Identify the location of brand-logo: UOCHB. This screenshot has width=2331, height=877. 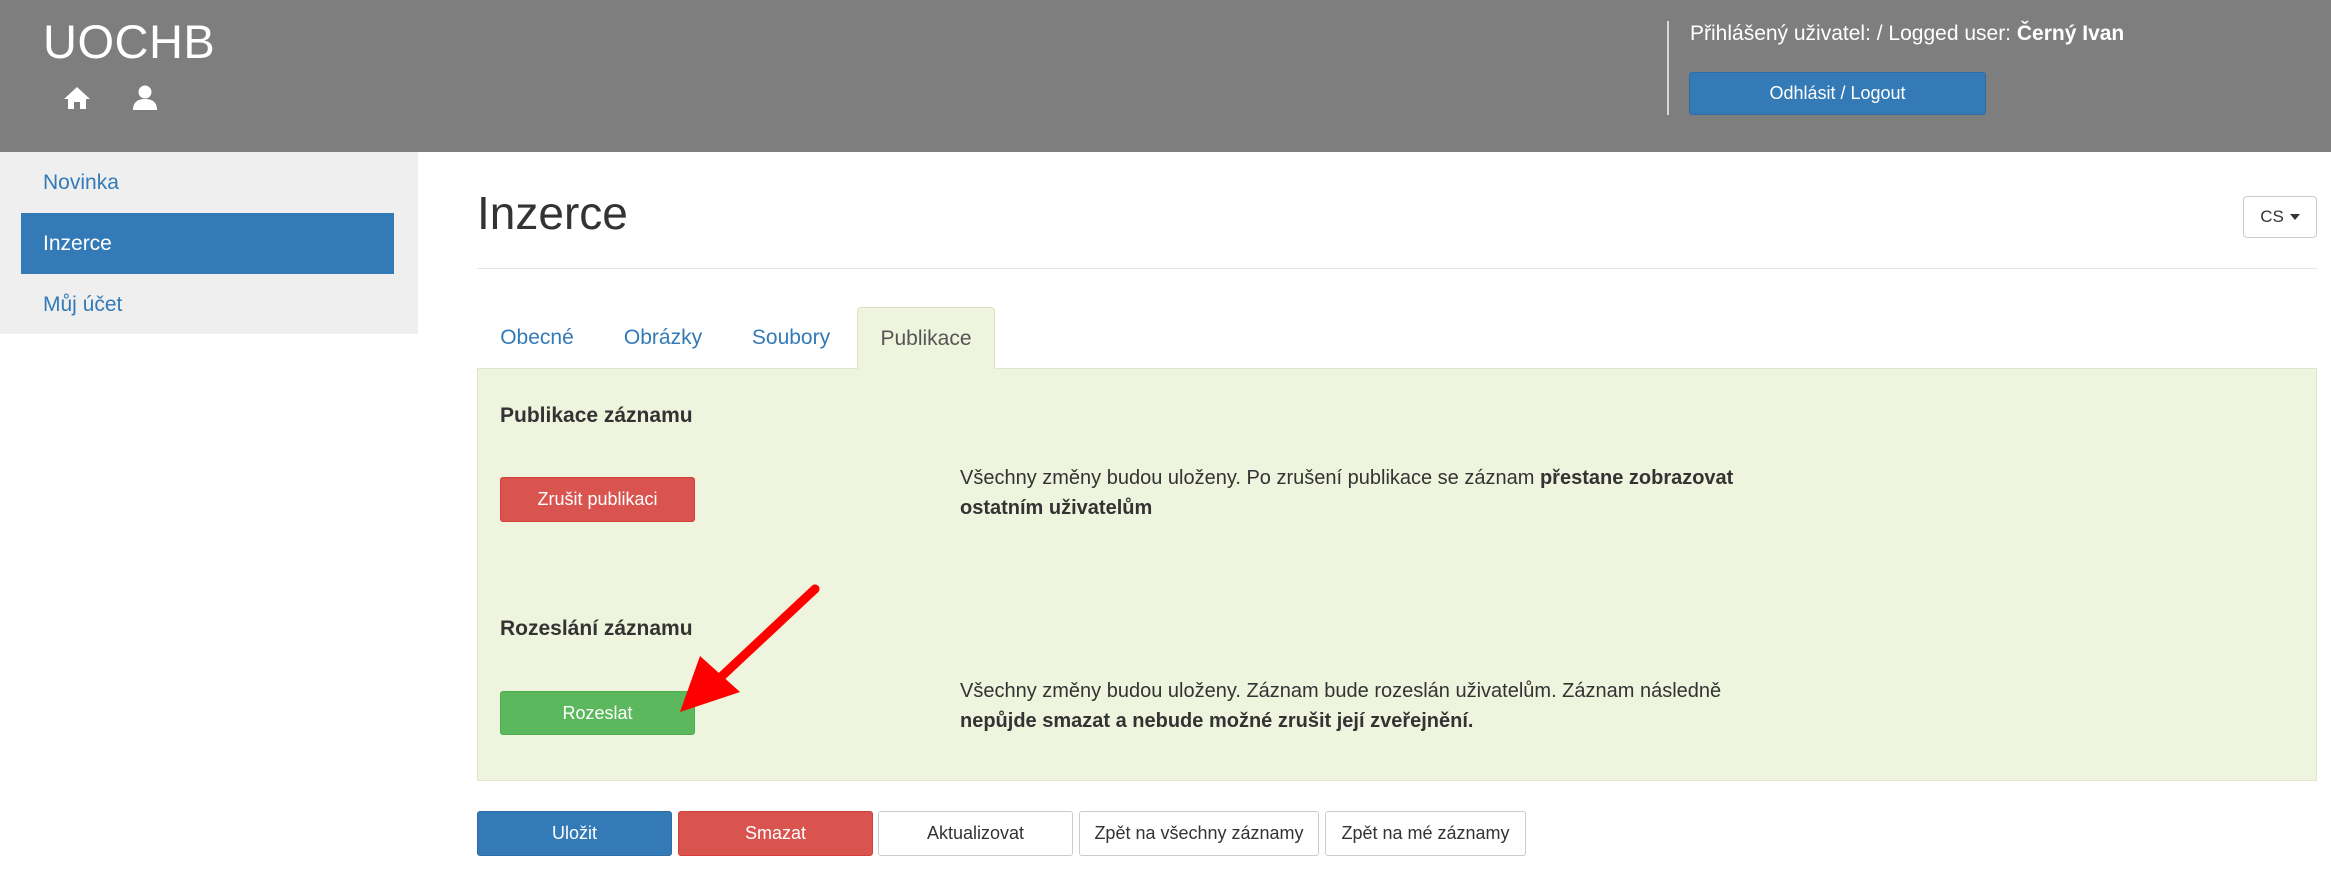
(129, 41).